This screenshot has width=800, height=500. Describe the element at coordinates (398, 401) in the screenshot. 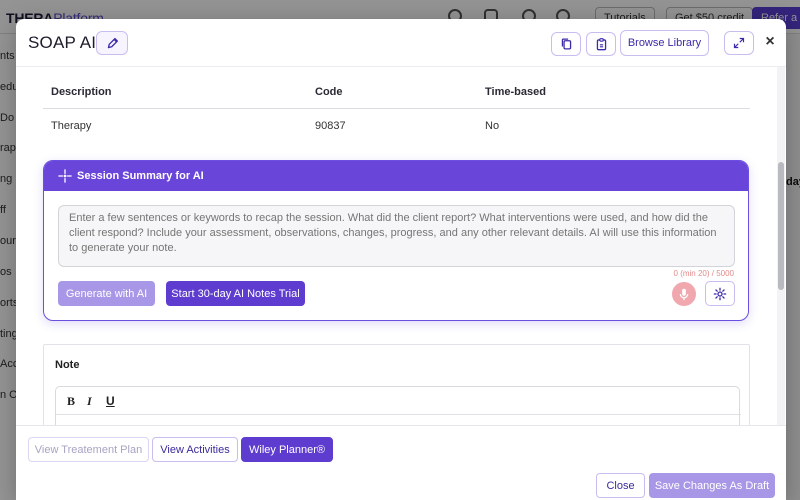

I see `editor-toolbar: B I U` at that location.